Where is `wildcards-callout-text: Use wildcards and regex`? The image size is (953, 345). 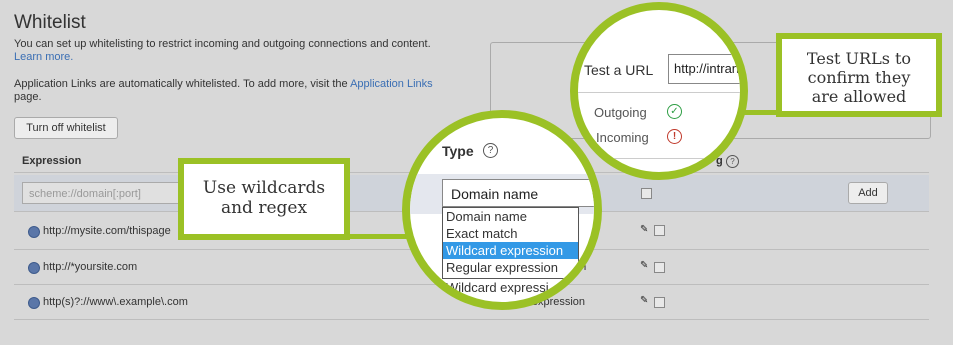
wildcards-callout-text: Use wildcards and regex is located at coordinates (264, 198).